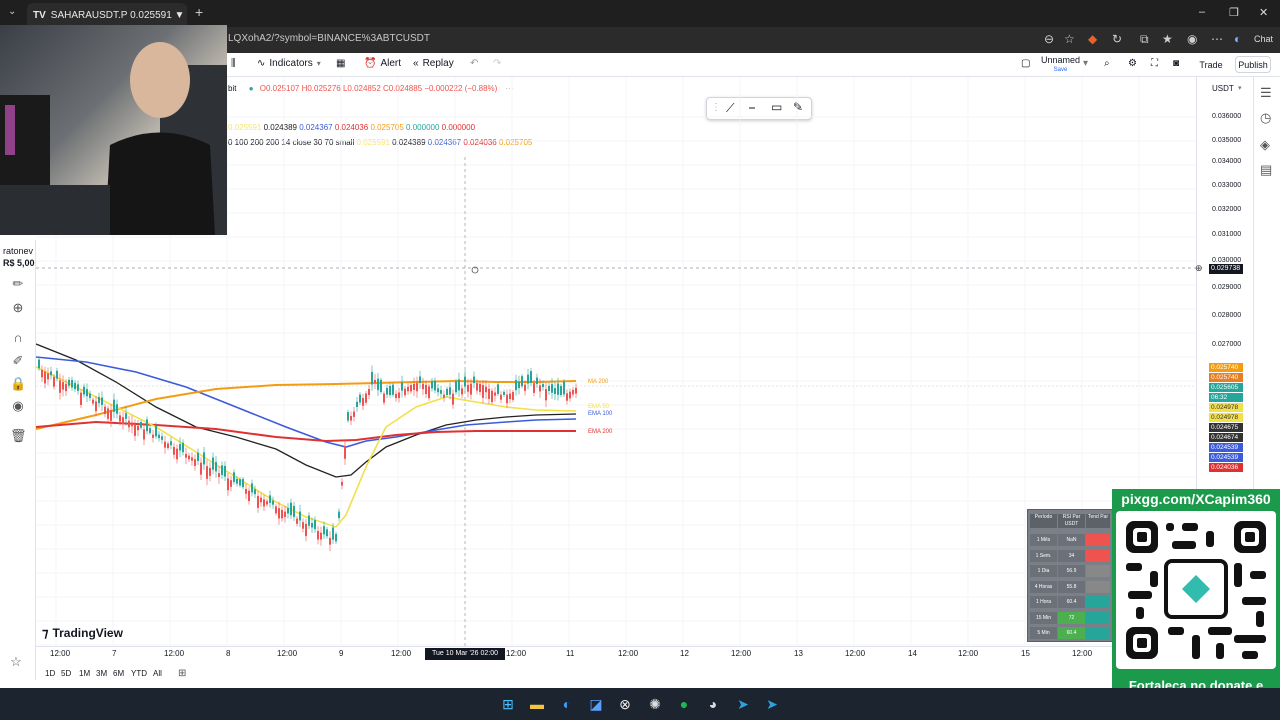 This screenshot has height=720, width=1280. Describe the element at coordinates (1266, 170) in the screenshot. I see `chat-icon: ▤` at that location.